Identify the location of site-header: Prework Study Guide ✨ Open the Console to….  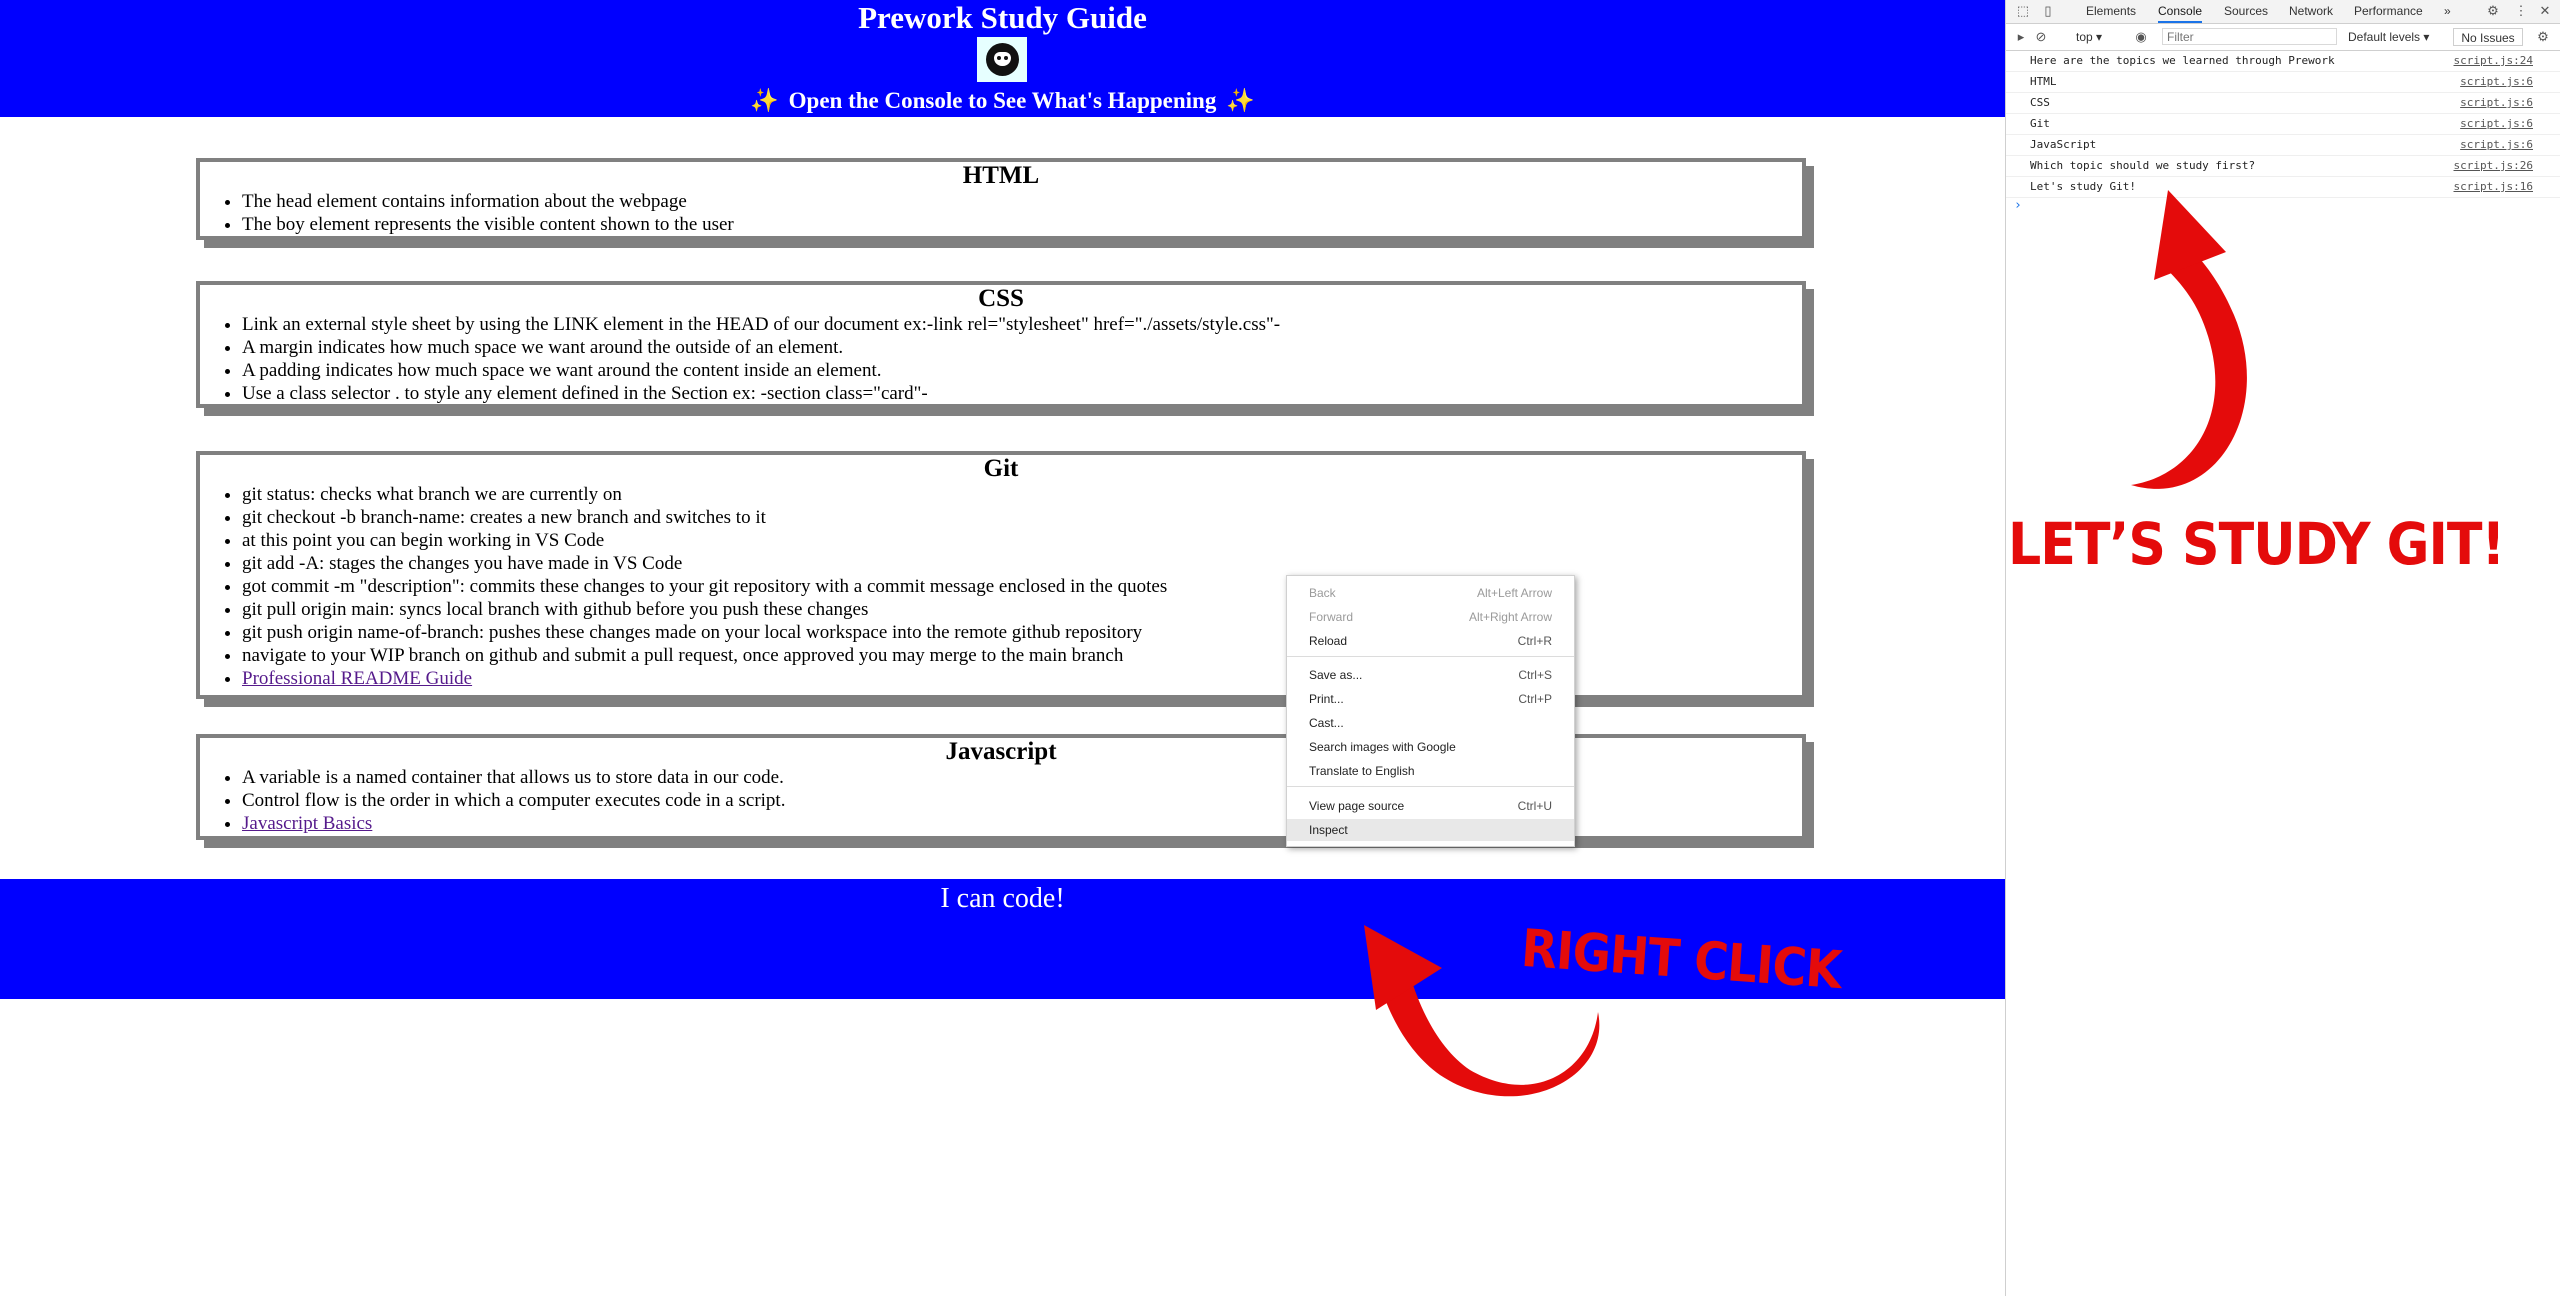
(1002, 58).